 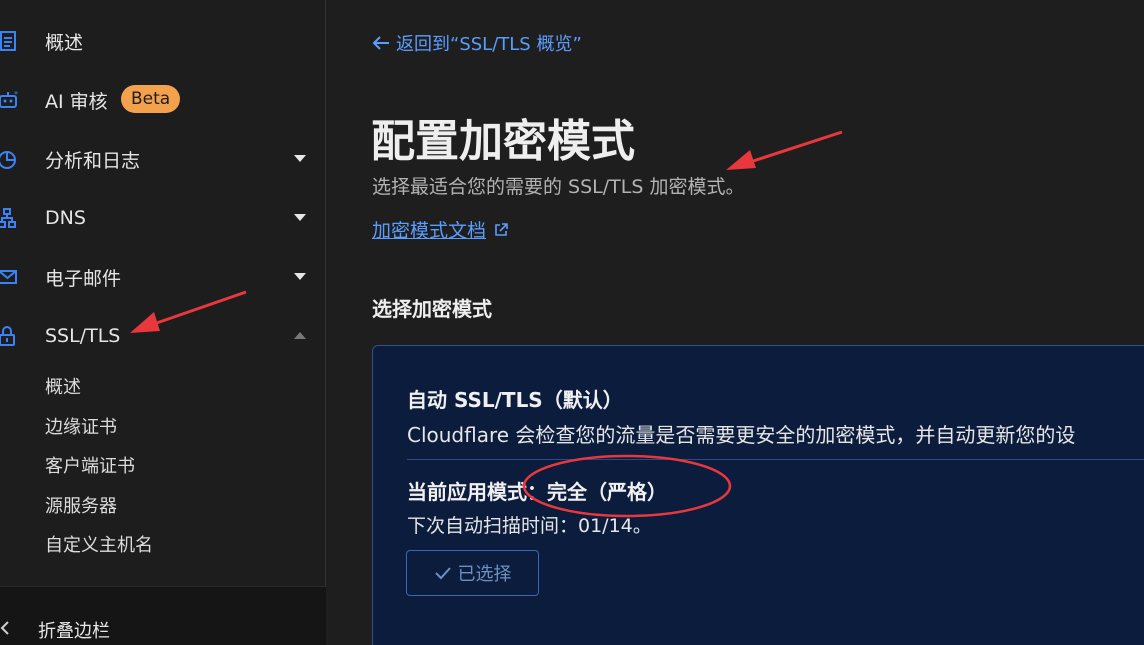 I want to click on external-link-icon, so click(x=501, y=229).